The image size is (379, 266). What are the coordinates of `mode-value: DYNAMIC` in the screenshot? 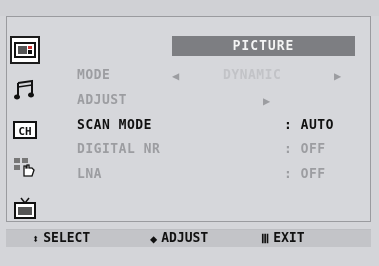 It's located at (252, 75).